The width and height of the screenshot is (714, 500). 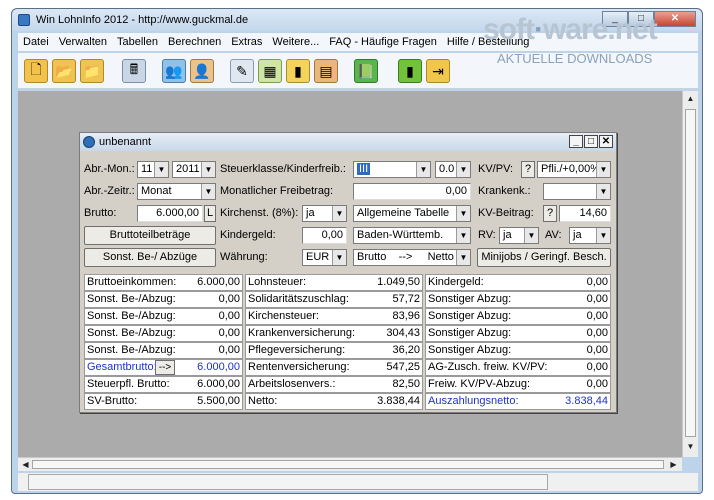 What do you see at coordinates (577, 235) in the screenshot?
I see `av-value: ja` at bounding box center [577, 235].